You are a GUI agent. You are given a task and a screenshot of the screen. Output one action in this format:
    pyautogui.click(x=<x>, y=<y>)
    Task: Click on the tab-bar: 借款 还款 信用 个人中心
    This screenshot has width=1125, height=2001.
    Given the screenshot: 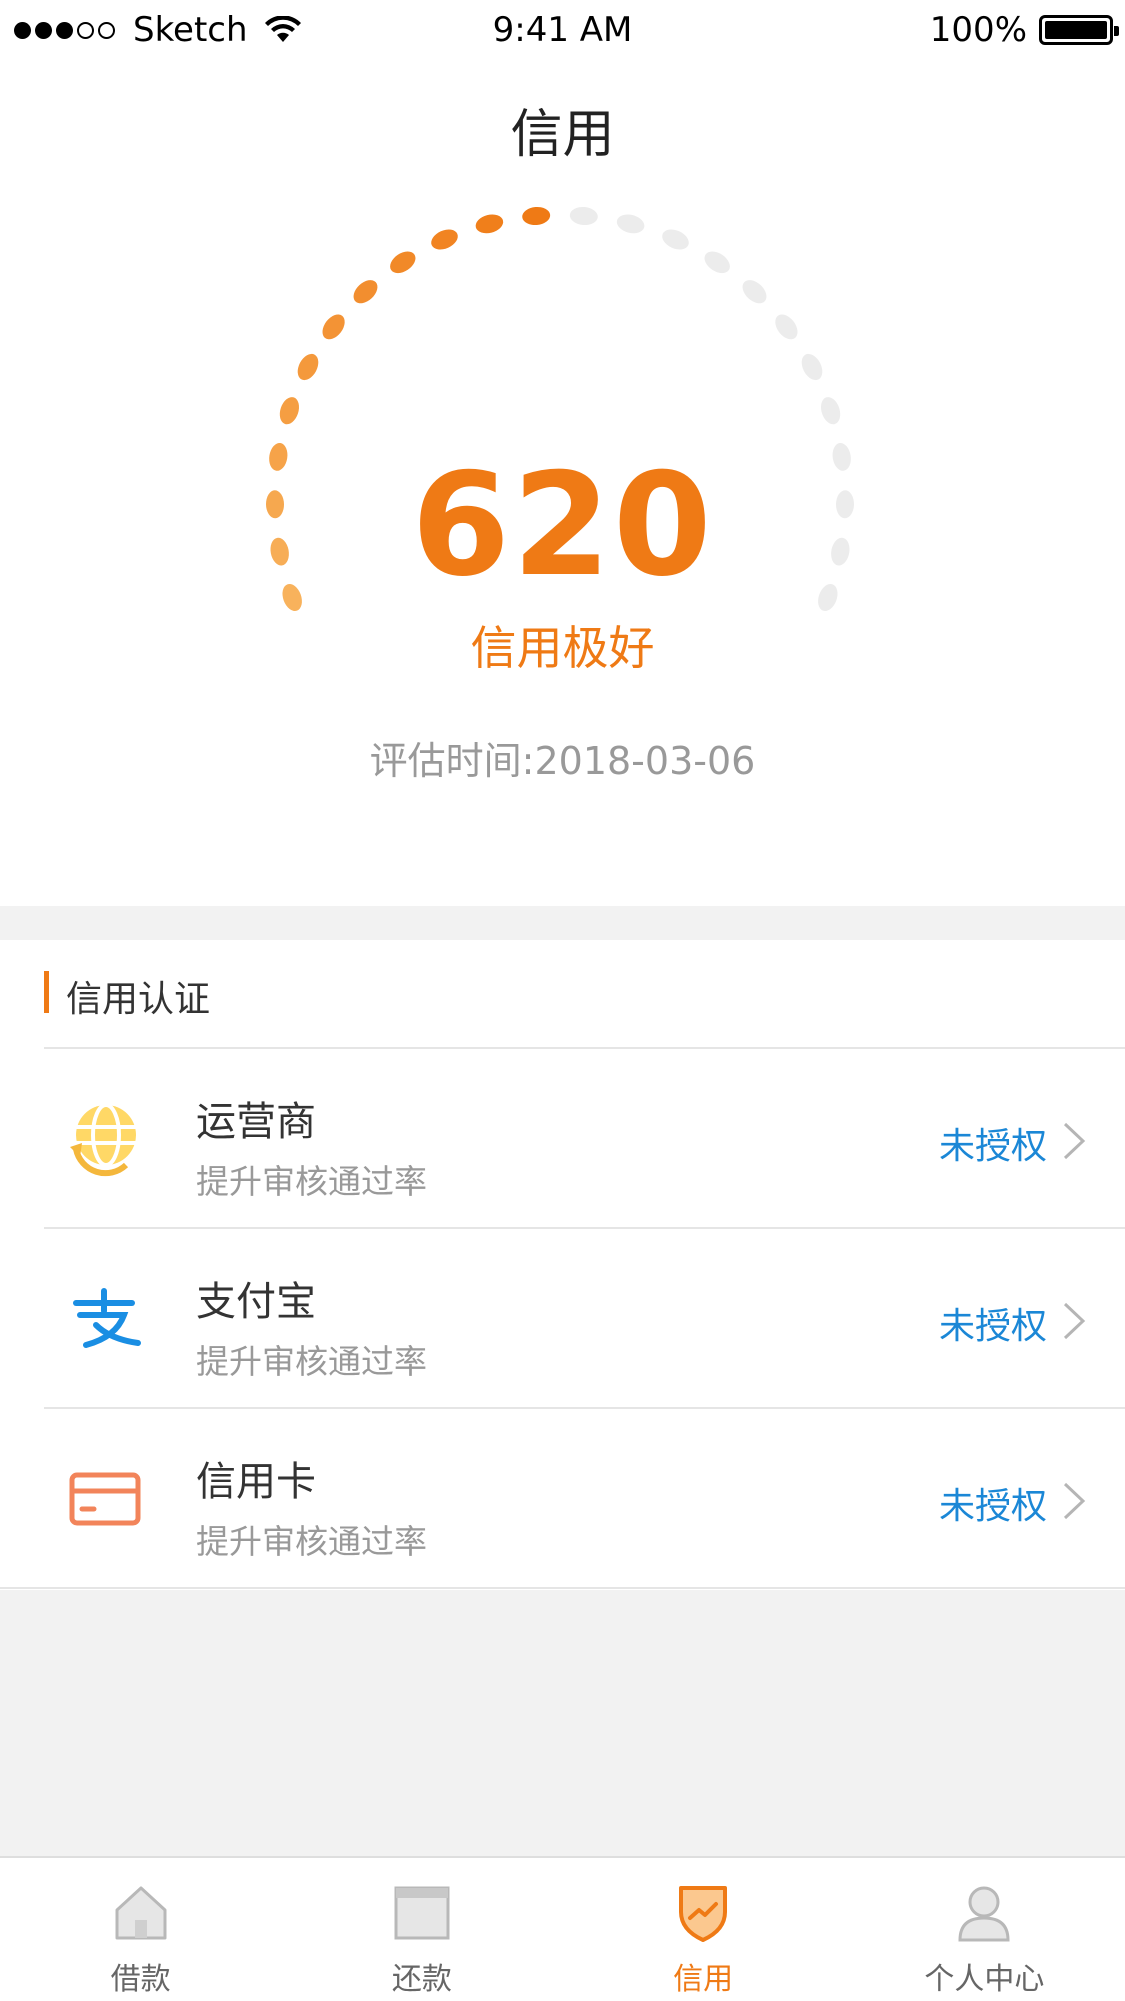 What is the action you would take?
    pyautogui.click(x=562, y=1928)
    